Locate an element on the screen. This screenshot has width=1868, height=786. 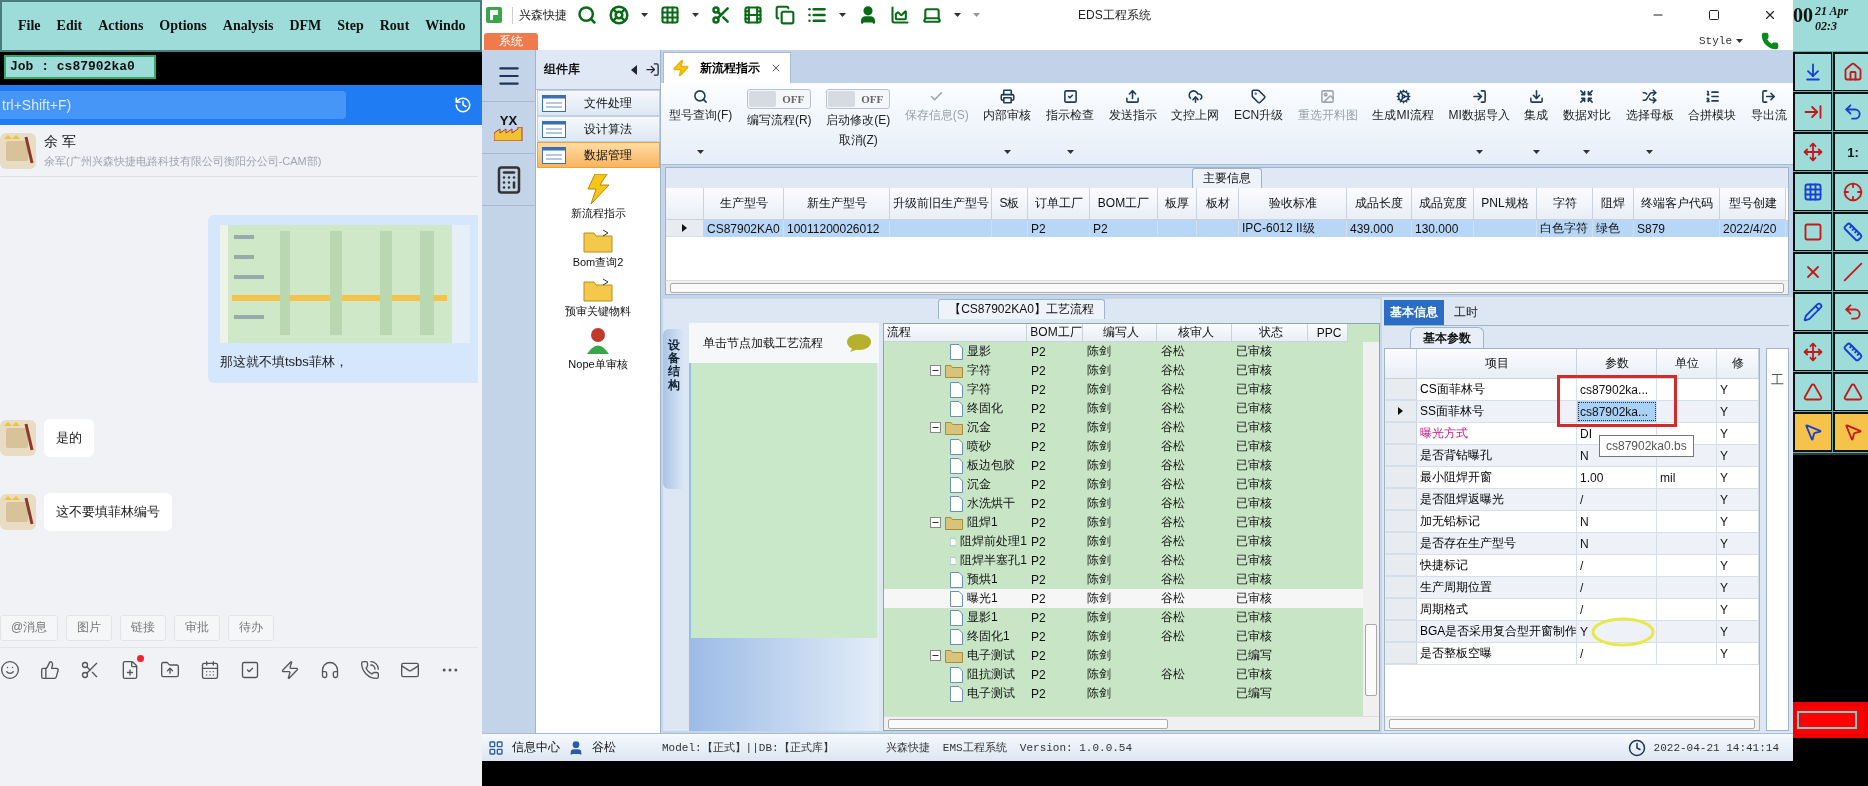
smile-icon is located at coordinates (10, 670).